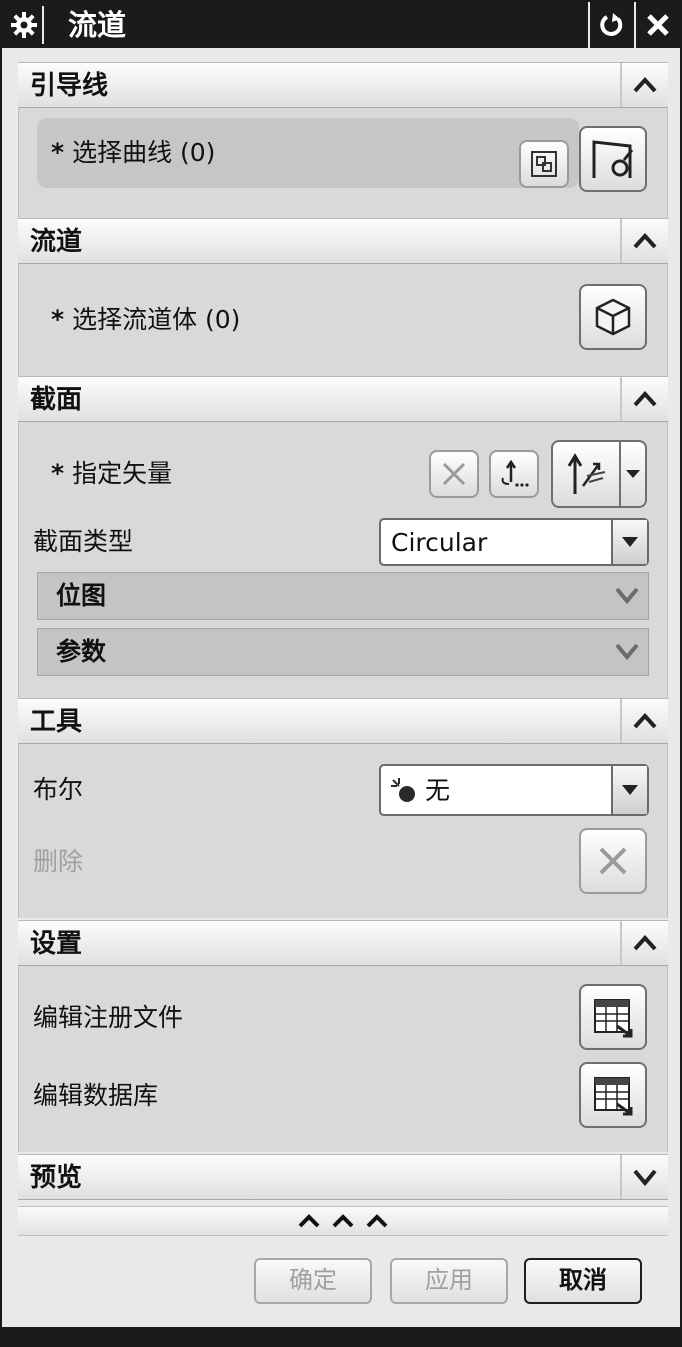 The width and height of the screenshot is (682, 1347). What do you see at coordinates (25, 25) in the screenshot?
I see `gear-icon` at bounding box center [25, 25].